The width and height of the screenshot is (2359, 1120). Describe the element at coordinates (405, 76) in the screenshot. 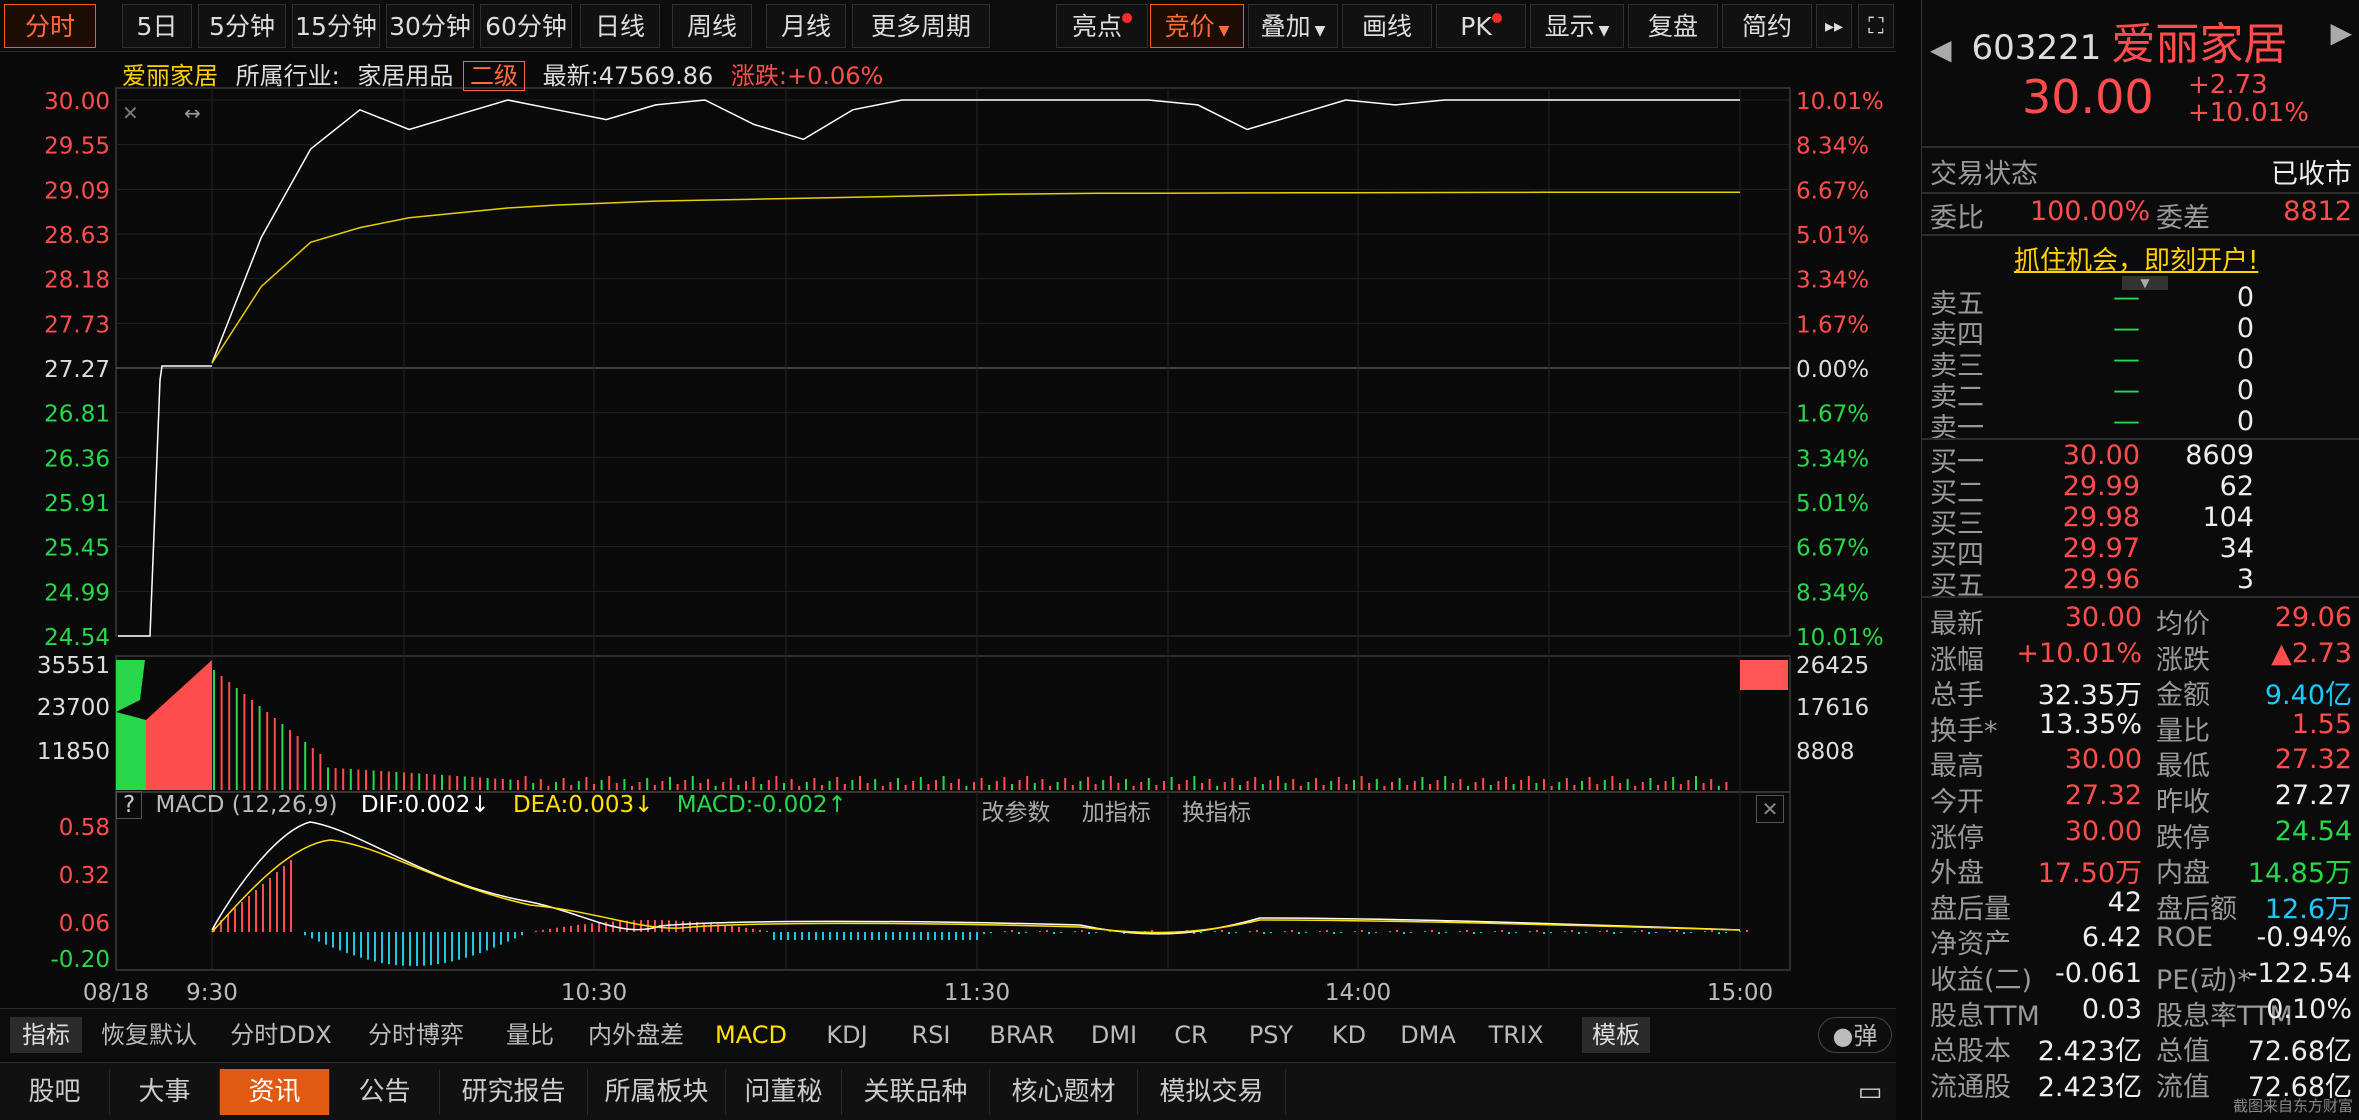

I see `industry-name: 家居用品` at that location.